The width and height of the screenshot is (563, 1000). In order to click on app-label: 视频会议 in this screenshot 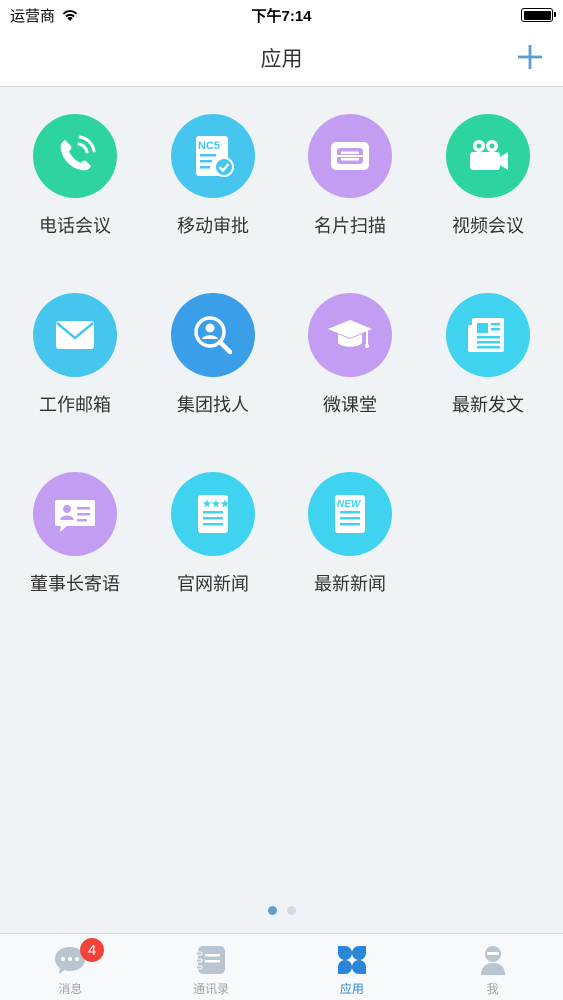, I will do `click(488, 226)`.